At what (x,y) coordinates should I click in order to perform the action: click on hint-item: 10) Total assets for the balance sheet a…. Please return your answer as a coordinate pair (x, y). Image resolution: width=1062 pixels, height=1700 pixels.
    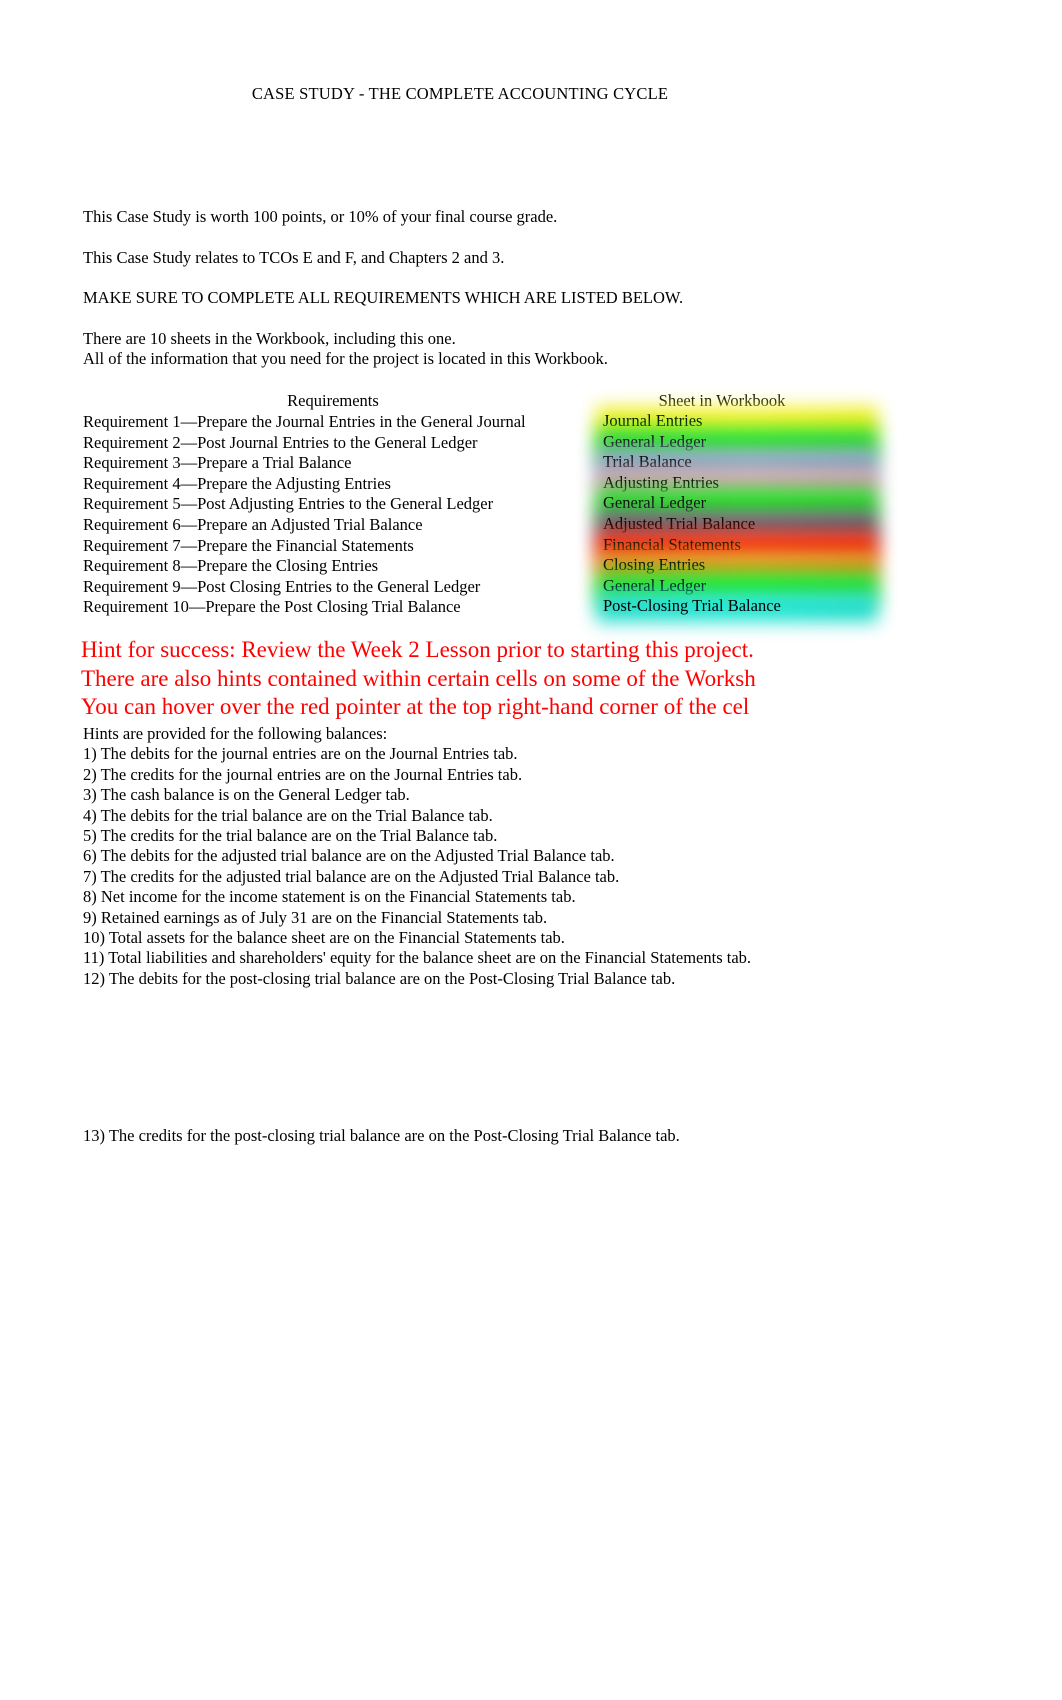
    Looking at the image, I should click on (324, 937).